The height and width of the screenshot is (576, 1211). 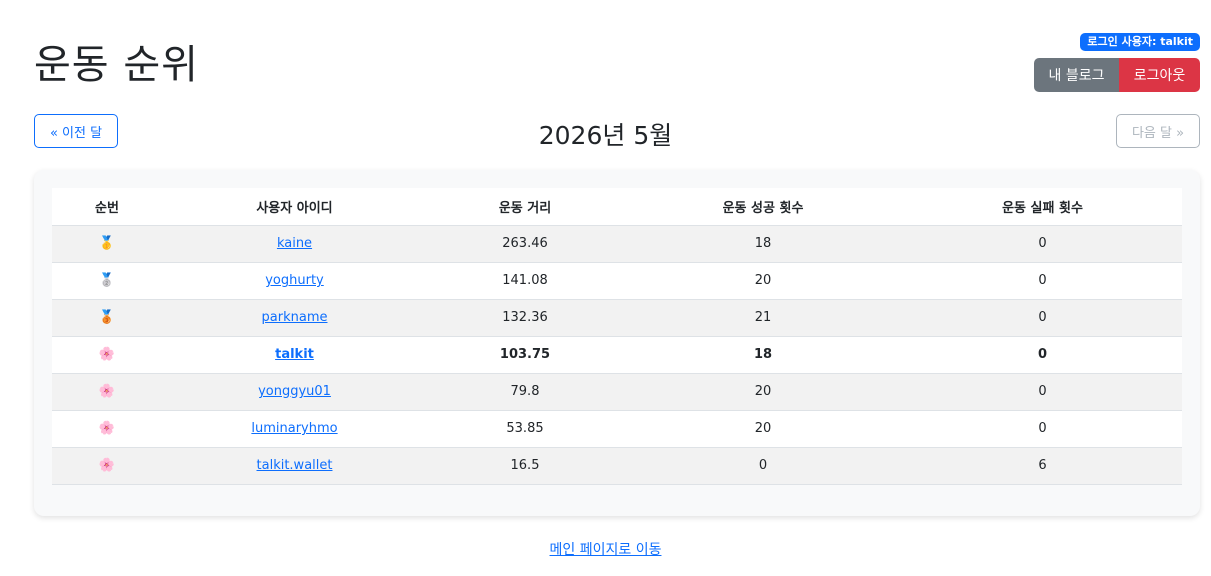 What do you see at coordinates (116, 65) in the screenshot?
I see `page-title: 운동 순위` at bounding box center [116, 65].